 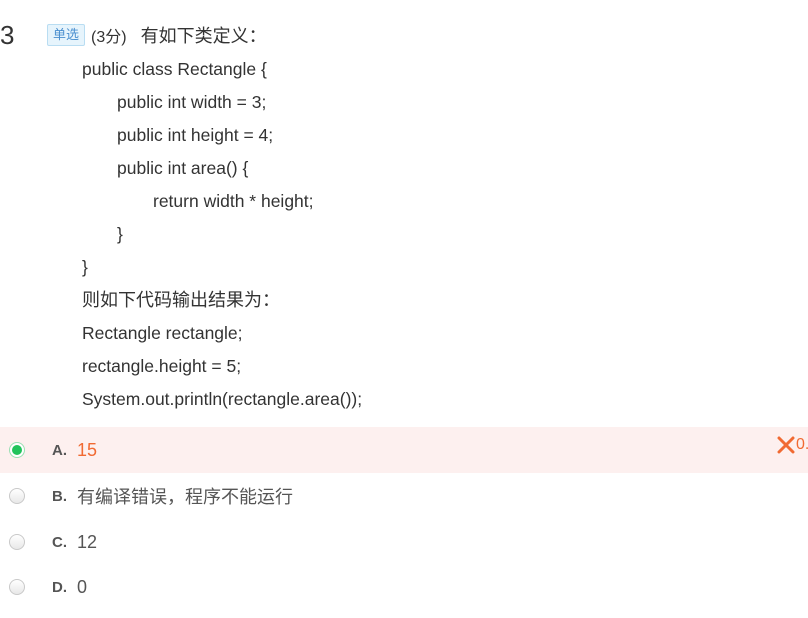 I want to click on option-b-radio, so click(x=17, y=496).